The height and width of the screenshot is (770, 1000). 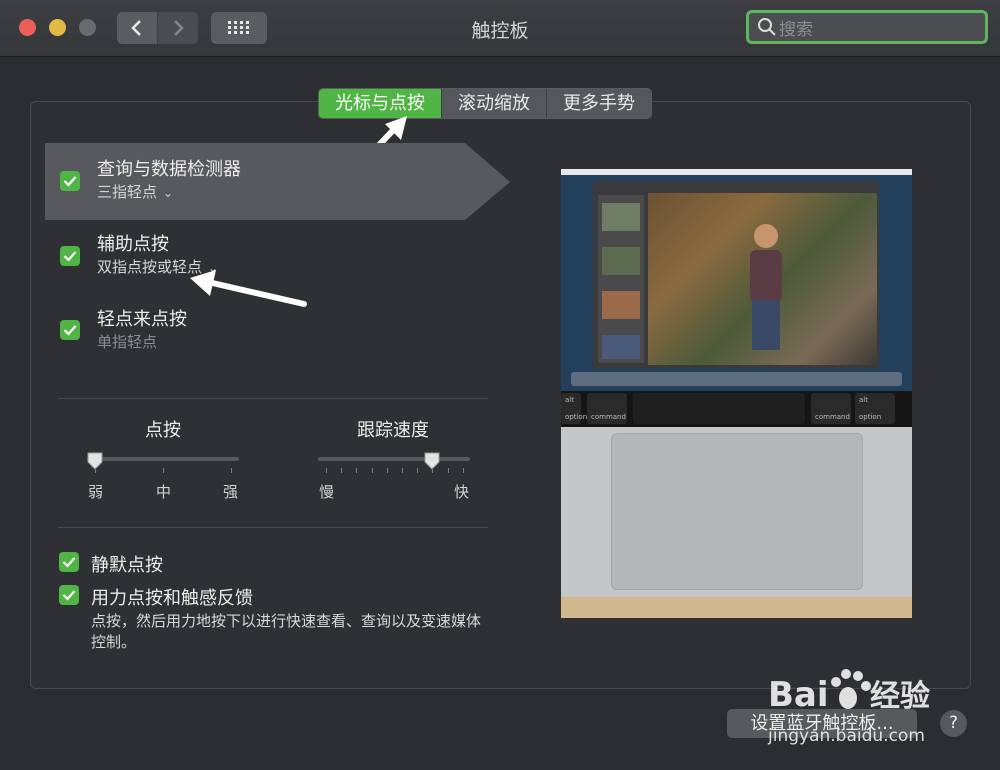 What do you see at coordinates (598, 103) in the screenshot?
I see `tab-more-gestures: 更多手势` at bounding box center [598, 103].